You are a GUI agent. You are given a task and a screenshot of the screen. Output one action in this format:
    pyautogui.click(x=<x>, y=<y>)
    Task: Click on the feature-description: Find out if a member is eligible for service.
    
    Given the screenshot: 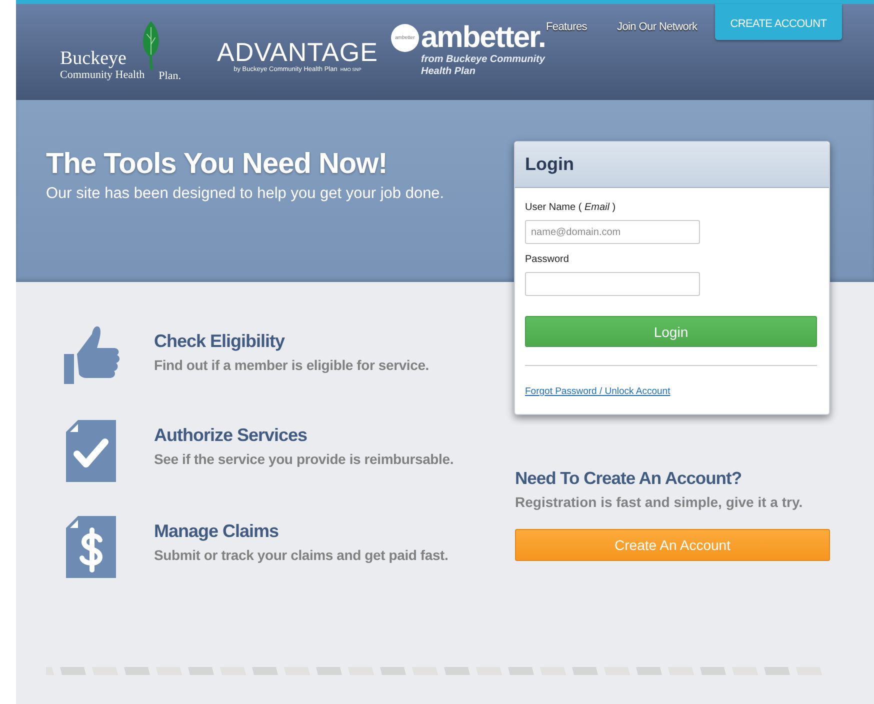 What is the action you would take?
    pyautogui.click(x=291, y=365)
    